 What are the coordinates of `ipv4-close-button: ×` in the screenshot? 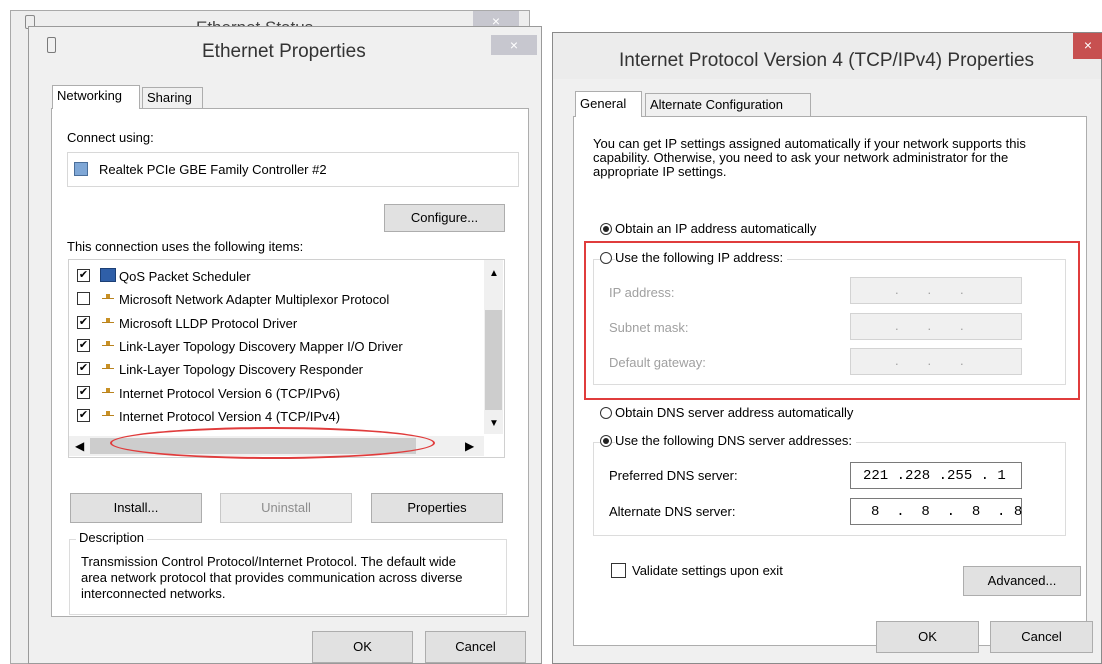 It's located at (1087, 46).